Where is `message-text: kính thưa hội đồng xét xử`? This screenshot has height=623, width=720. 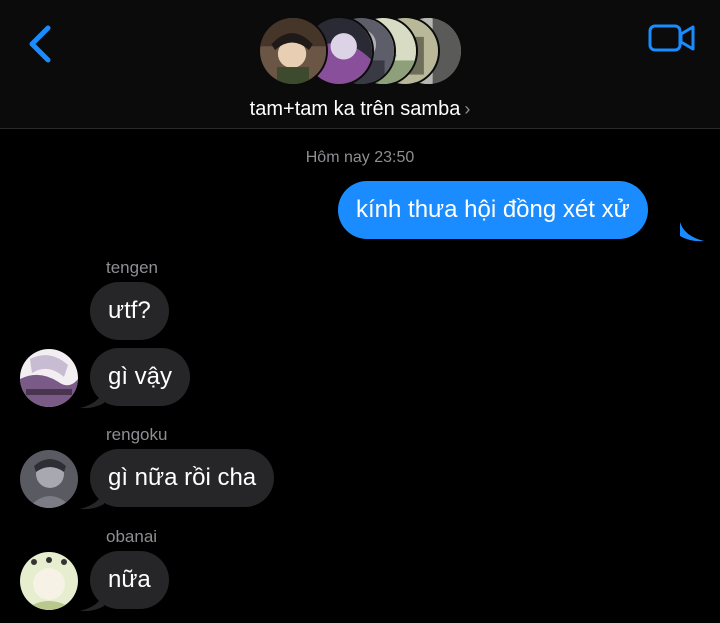 message-text: kính thưa hội đồng xét xử is located at coordinates (493, 209).